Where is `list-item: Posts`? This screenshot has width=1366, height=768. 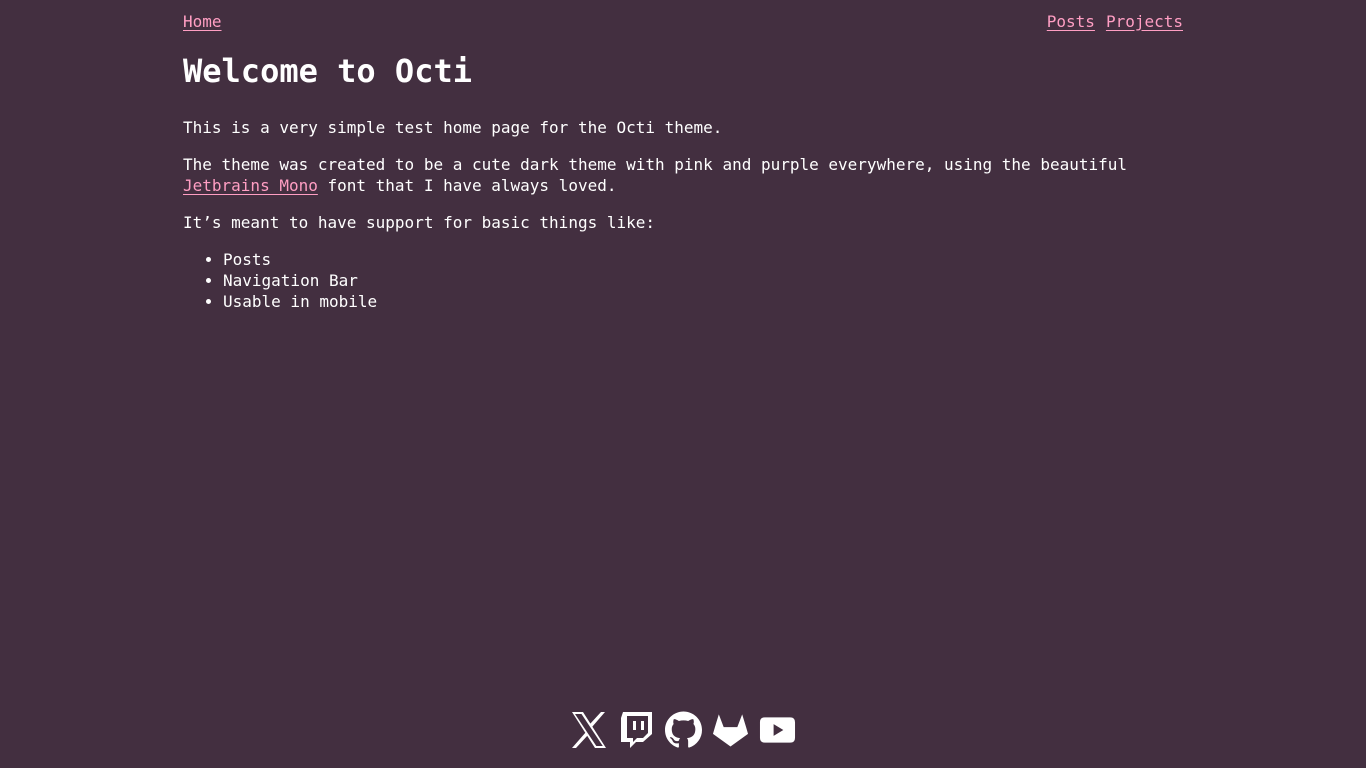
list-item: Posts is located at coordinates (703, 259).